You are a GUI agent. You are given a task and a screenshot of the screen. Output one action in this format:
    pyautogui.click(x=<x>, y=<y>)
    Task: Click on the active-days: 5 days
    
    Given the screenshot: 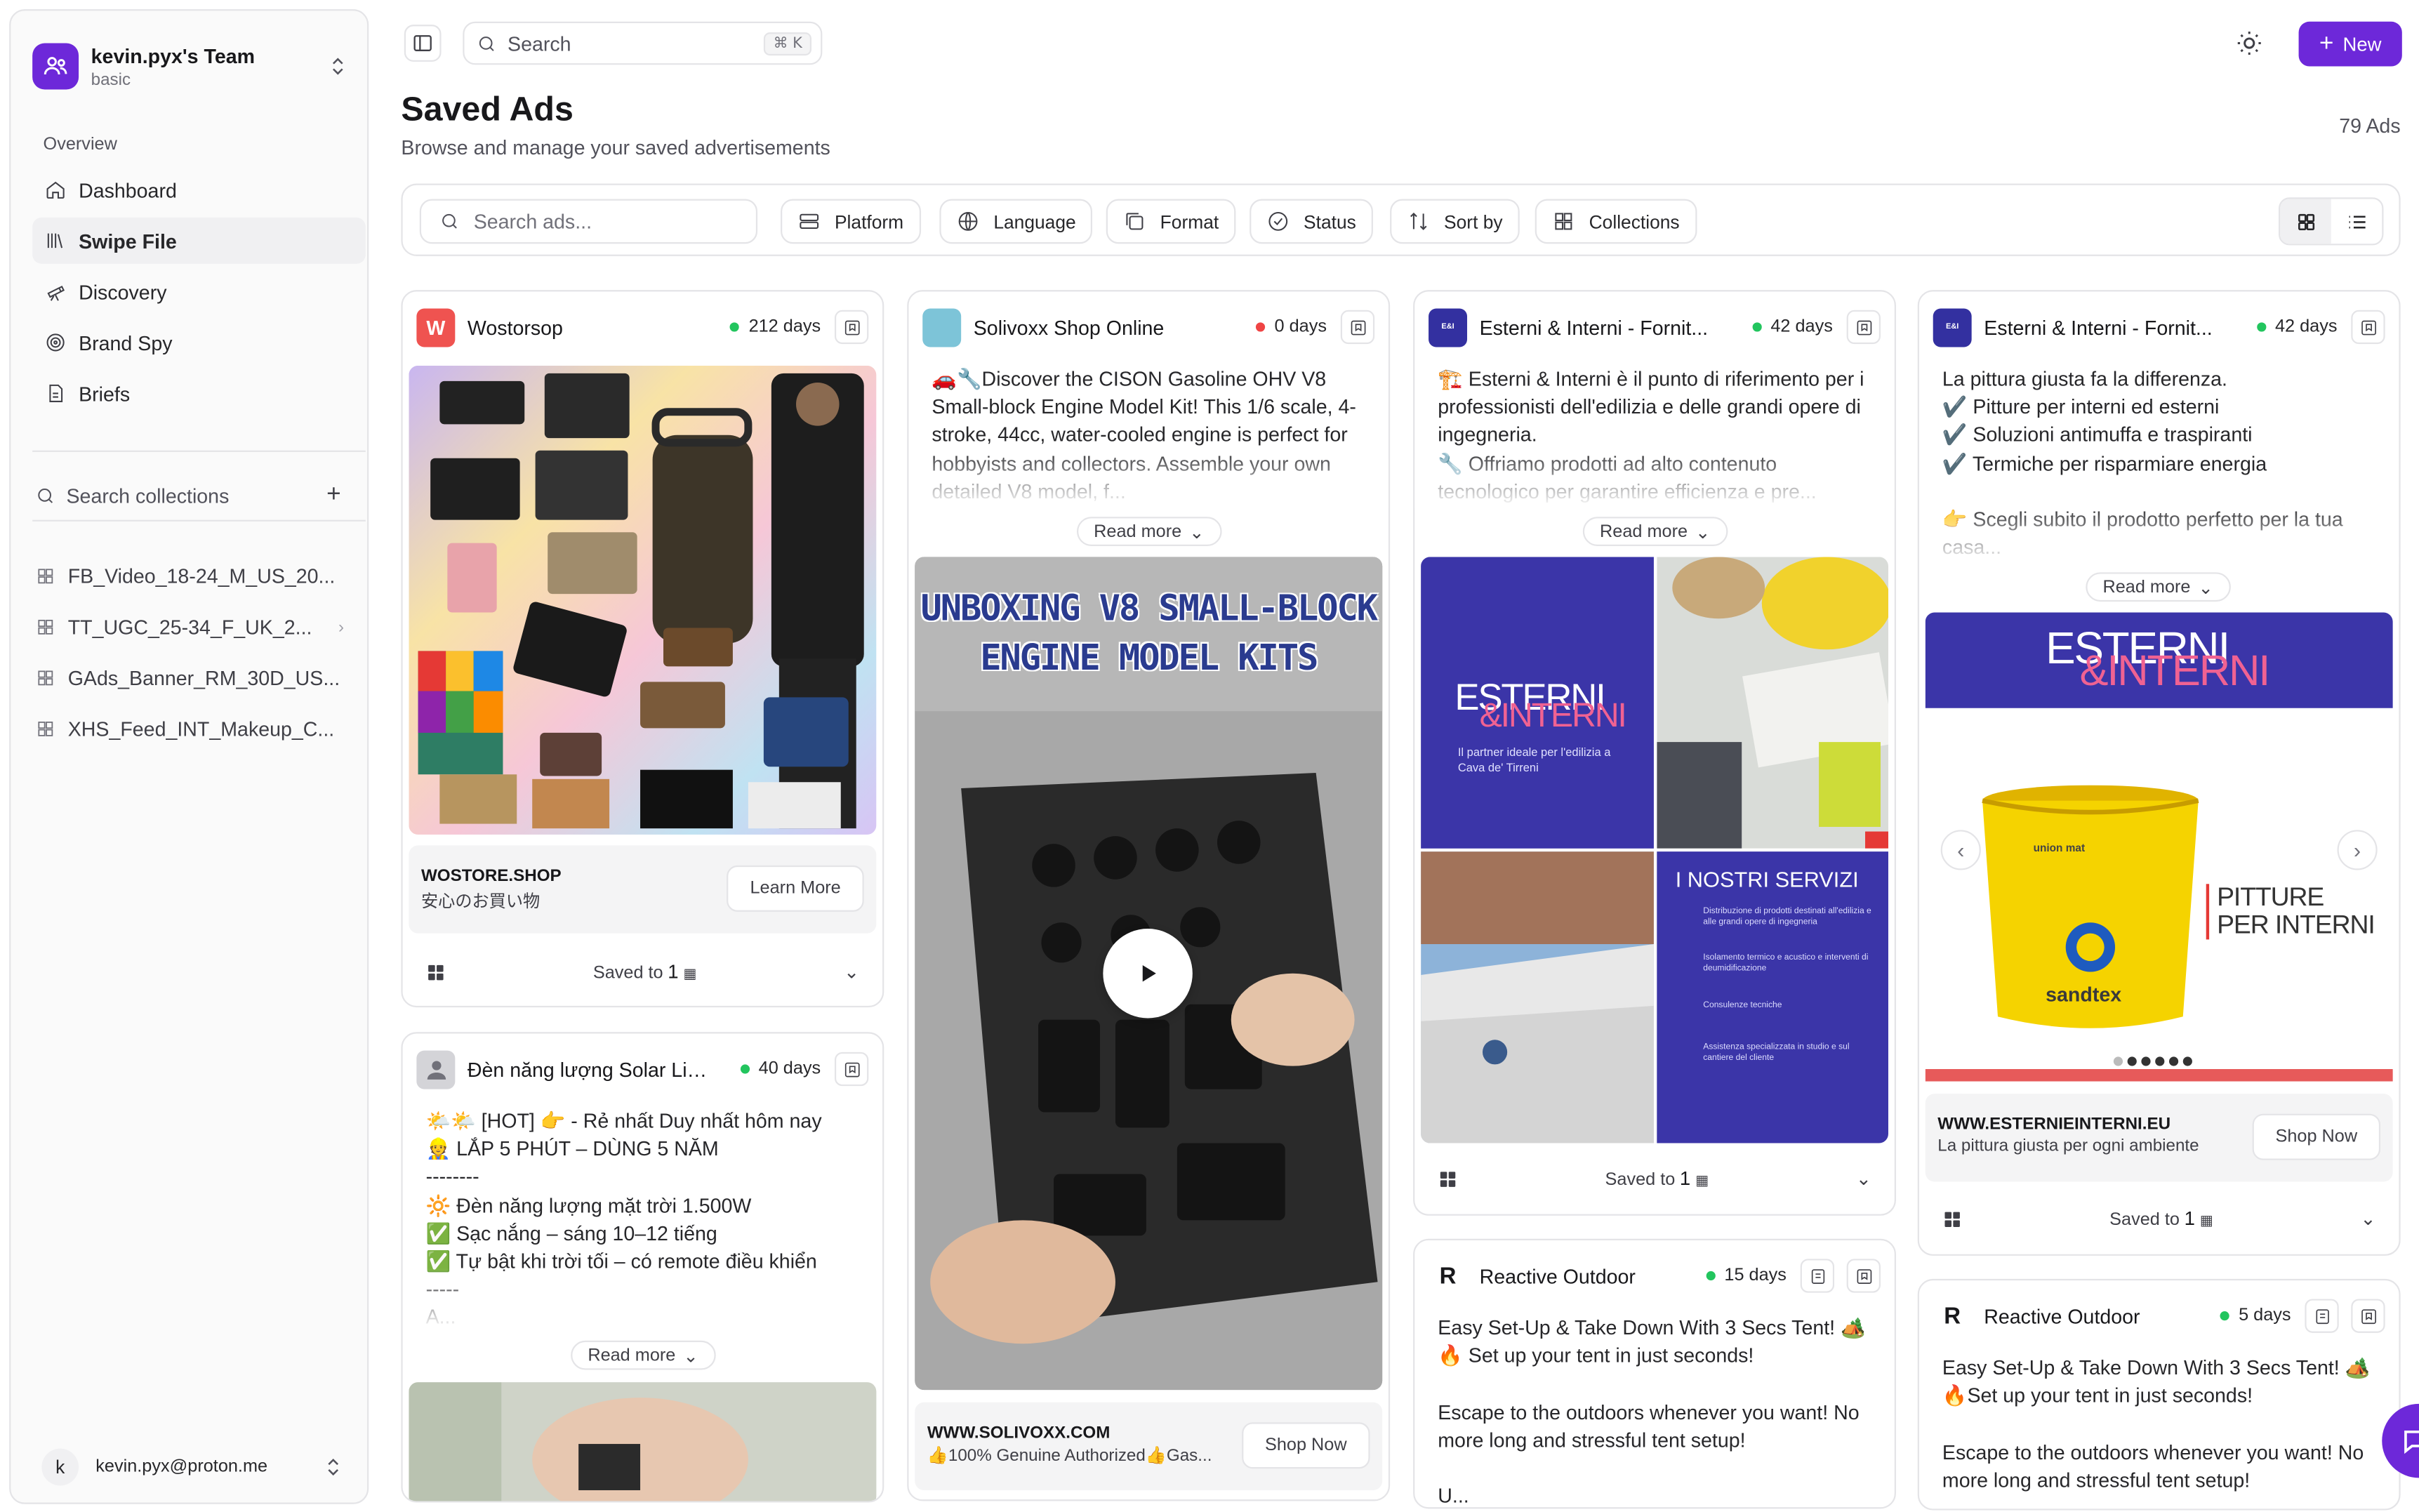 What is the action you would take?
    pyautogui.click(x=2256, y=1315)
    